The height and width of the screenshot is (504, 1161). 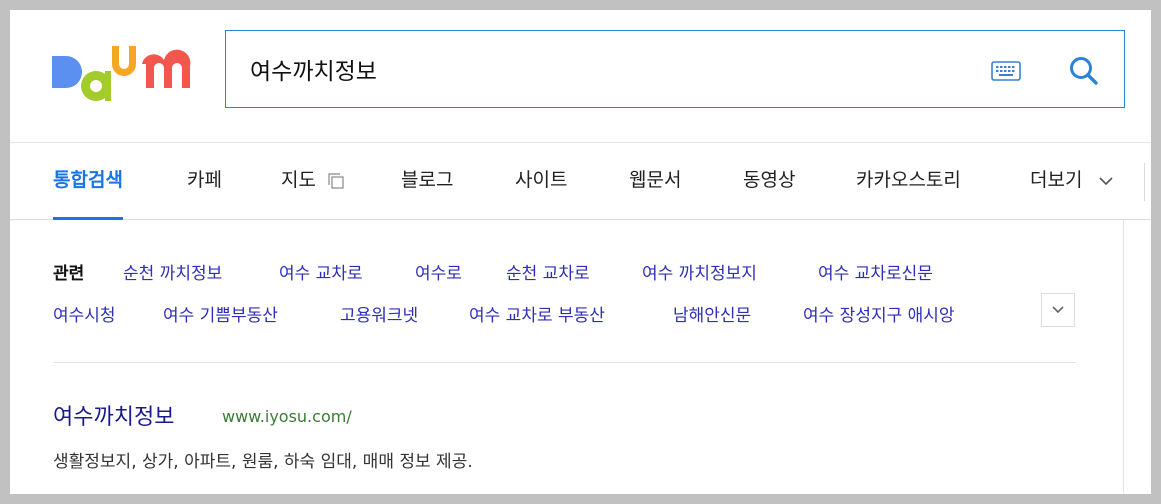 I want to click on section-divider, so click(x=564, y=362).